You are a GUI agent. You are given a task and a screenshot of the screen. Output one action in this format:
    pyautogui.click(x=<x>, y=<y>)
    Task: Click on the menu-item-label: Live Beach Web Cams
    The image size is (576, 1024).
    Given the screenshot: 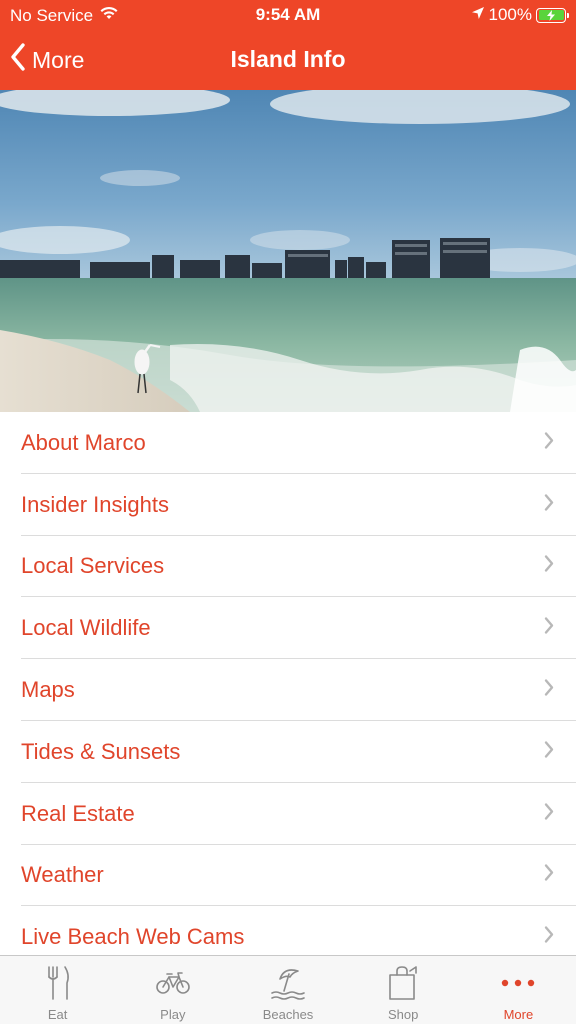 What is the action you would take?
    pyautogui.click(x=133, y=937)
    